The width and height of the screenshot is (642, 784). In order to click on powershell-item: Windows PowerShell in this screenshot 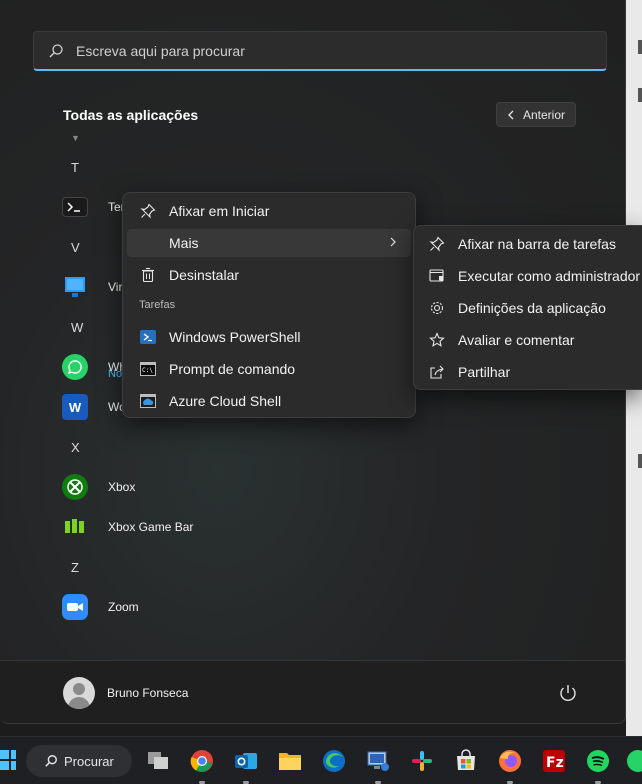, I will do `click(269, 337)`.